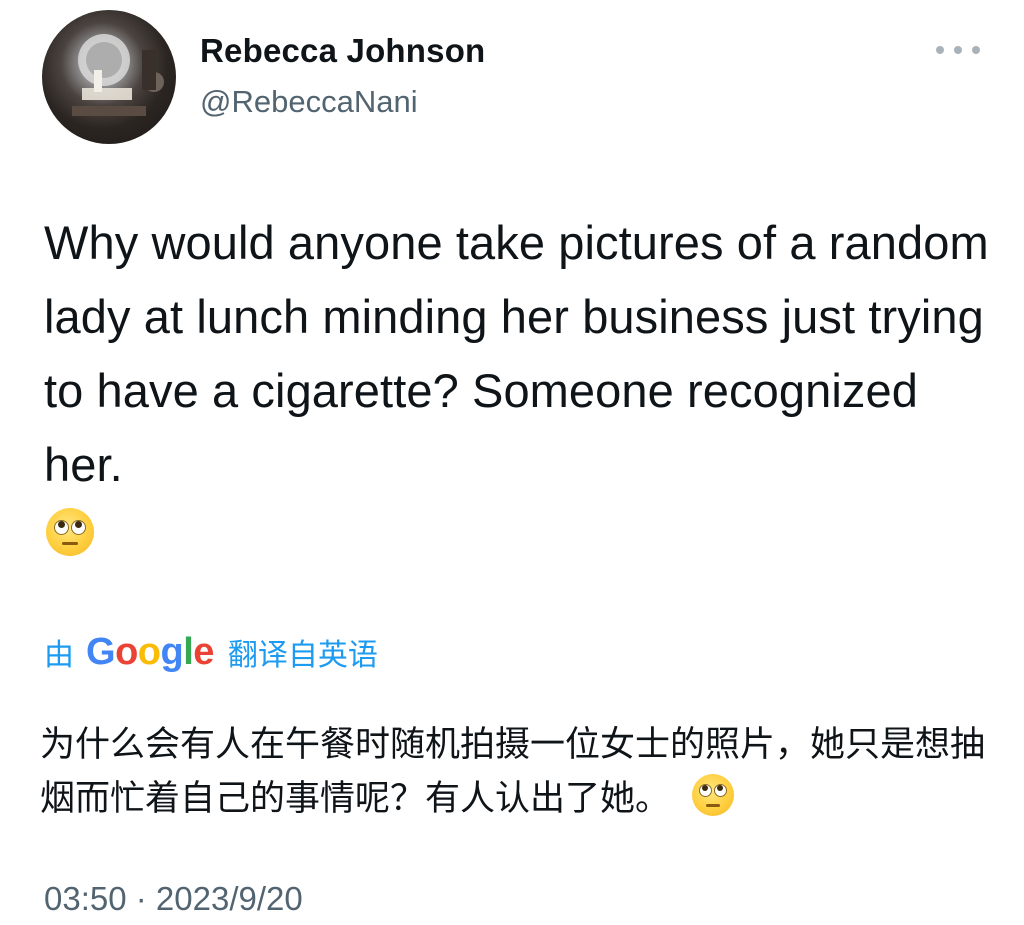 Image resolution: width=1024 pixels, height=925 pixels. I want to click on tweet-emoji-line, so click(70, 532).